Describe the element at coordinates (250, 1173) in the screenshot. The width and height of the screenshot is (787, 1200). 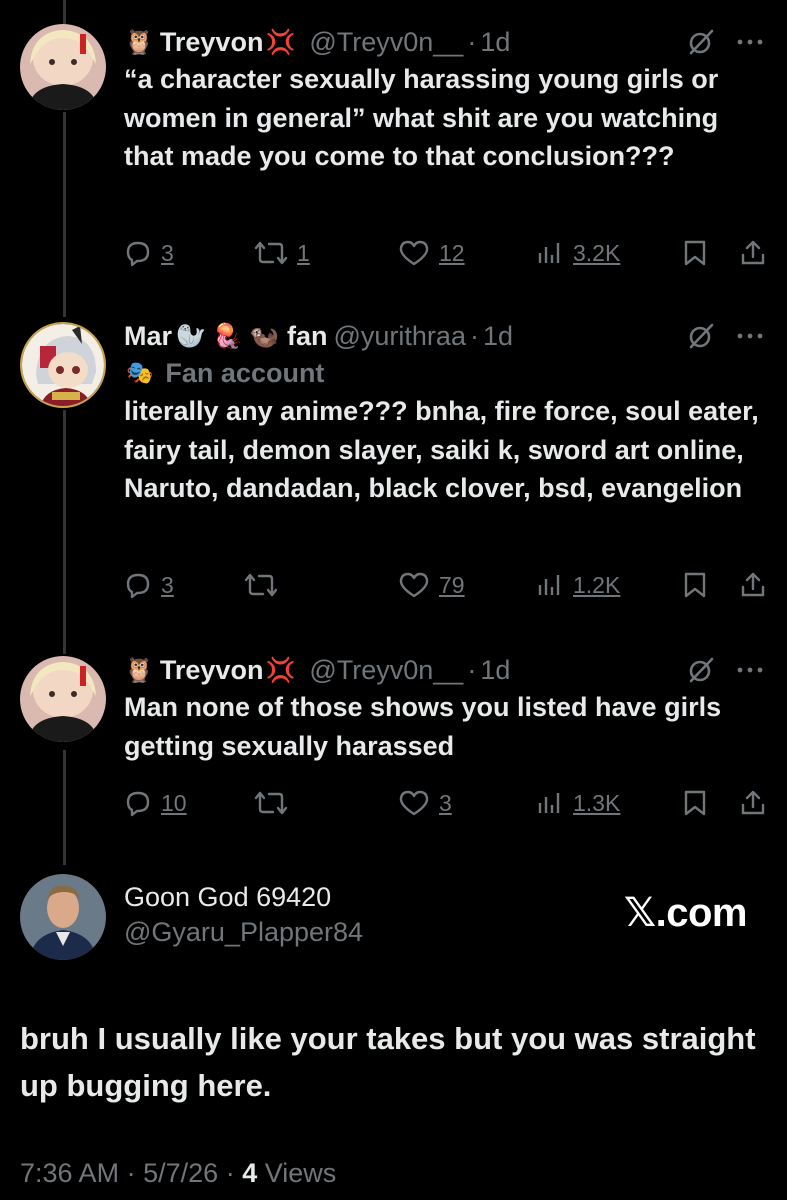
I see `views-count: 4` at that location.